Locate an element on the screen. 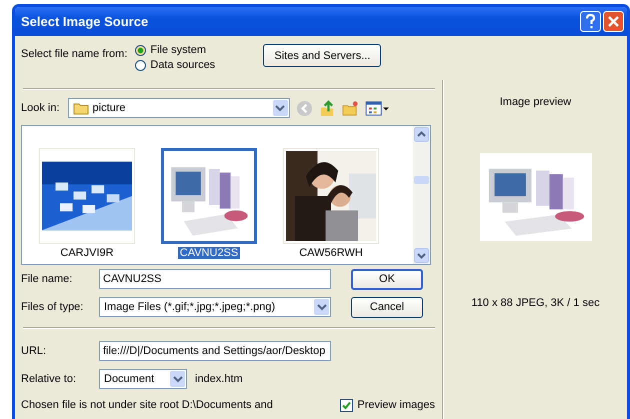 The height and width of the screenshot is (419, 630). preview-title: Image preview is located at coordinates (536, 102).